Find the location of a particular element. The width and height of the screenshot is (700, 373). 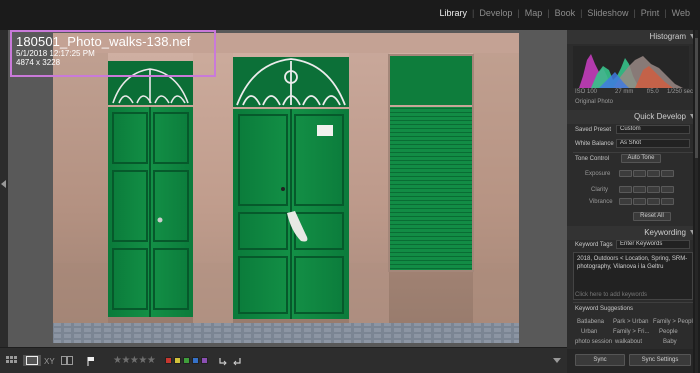

scrollbar-track is located at coordinates (696, 201).